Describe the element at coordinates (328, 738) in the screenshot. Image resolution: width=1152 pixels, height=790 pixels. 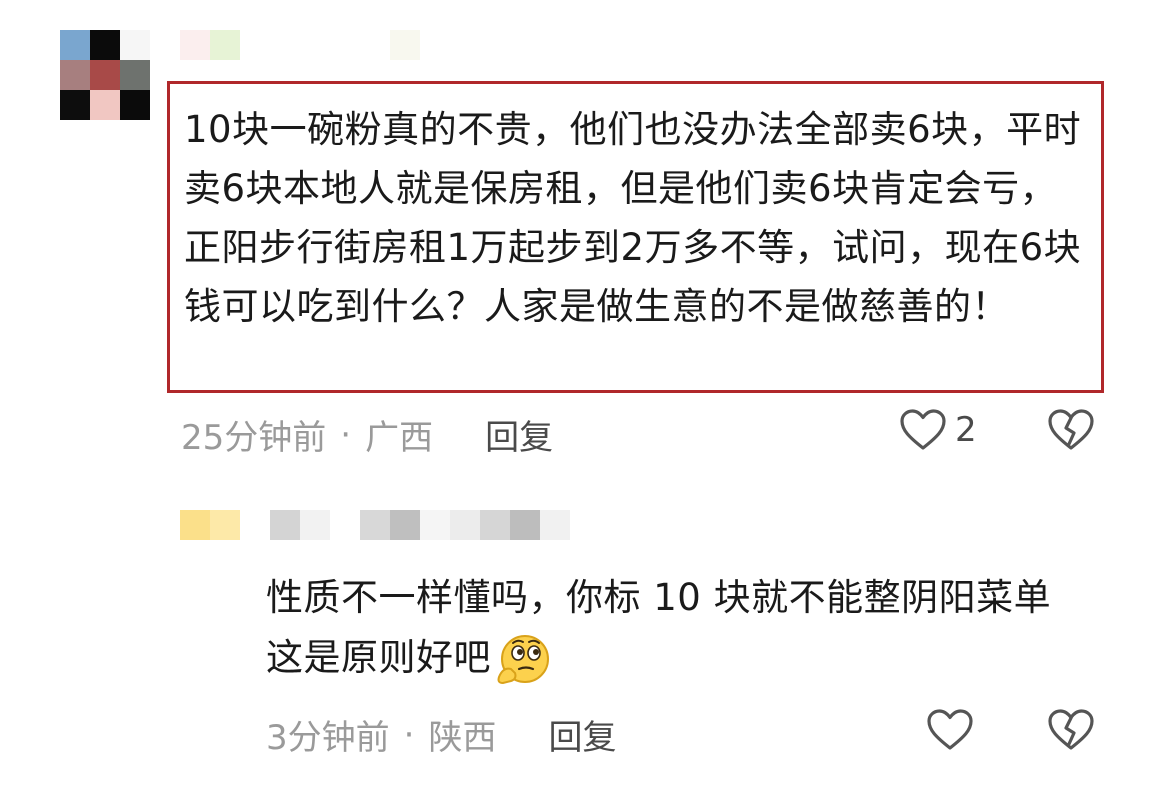
I see `reply-time: 3分钟前` at that location.